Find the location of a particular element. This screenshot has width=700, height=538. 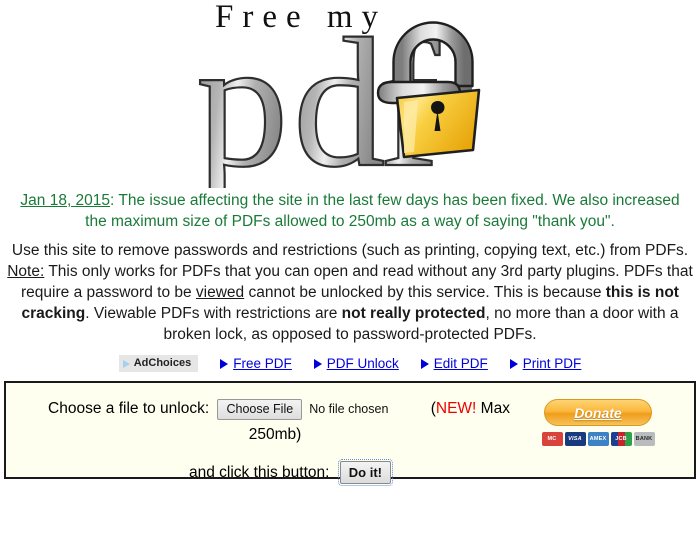

donate-block: Donate MC VISA AMEX JCB BANK is located at coordinates (598, 422).